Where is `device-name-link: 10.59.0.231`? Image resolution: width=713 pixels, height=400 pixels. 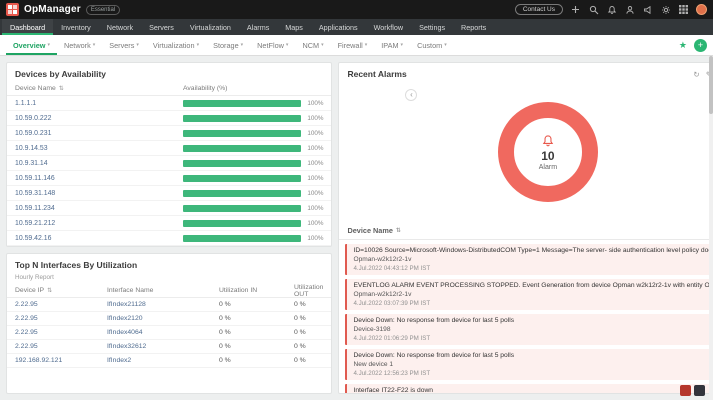
device-name-link: 10.59.0.231 is located at coordinates (99, 133).